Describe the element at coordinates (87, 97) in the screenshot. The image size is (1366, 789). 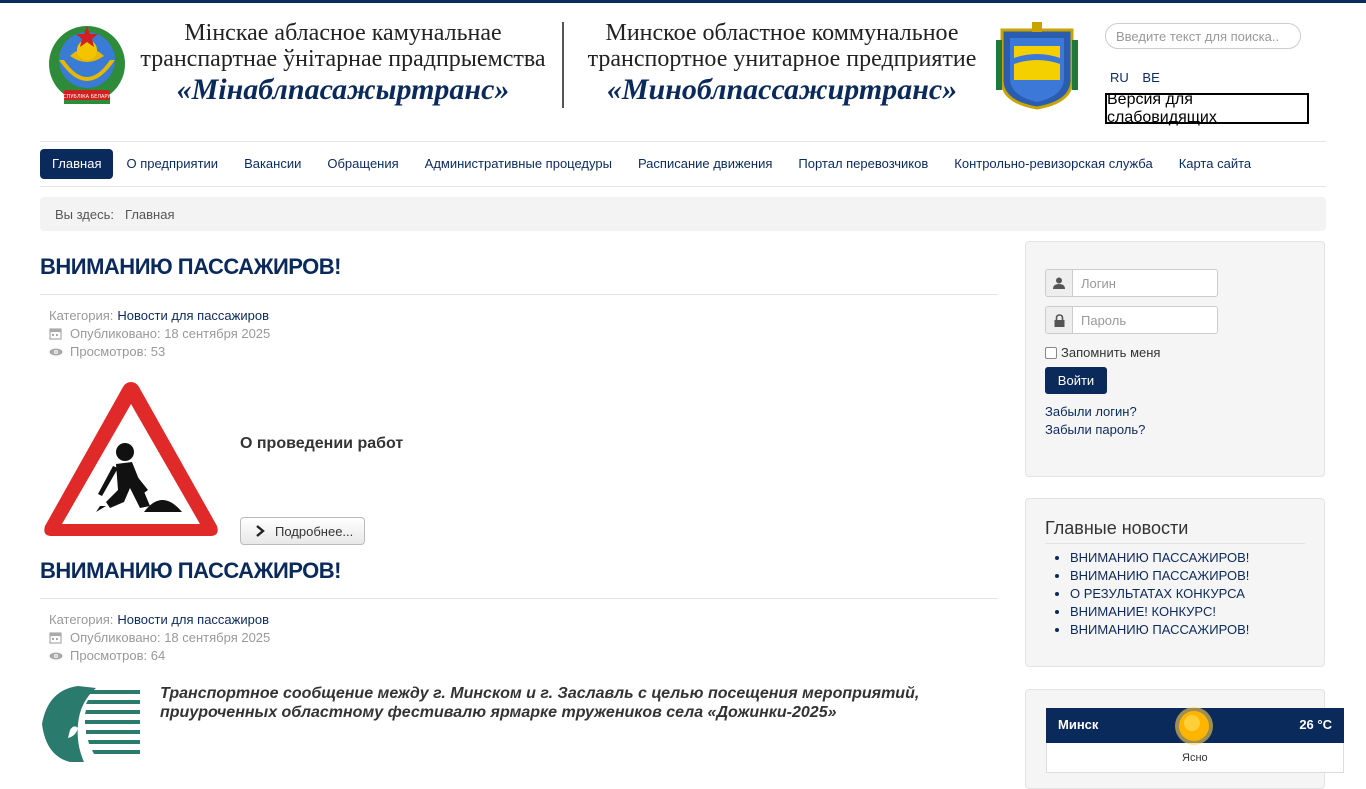
I see `emblem-ribbon-text: РЭСПУБЛІКА БЕЛАРУСЬ` at that location.